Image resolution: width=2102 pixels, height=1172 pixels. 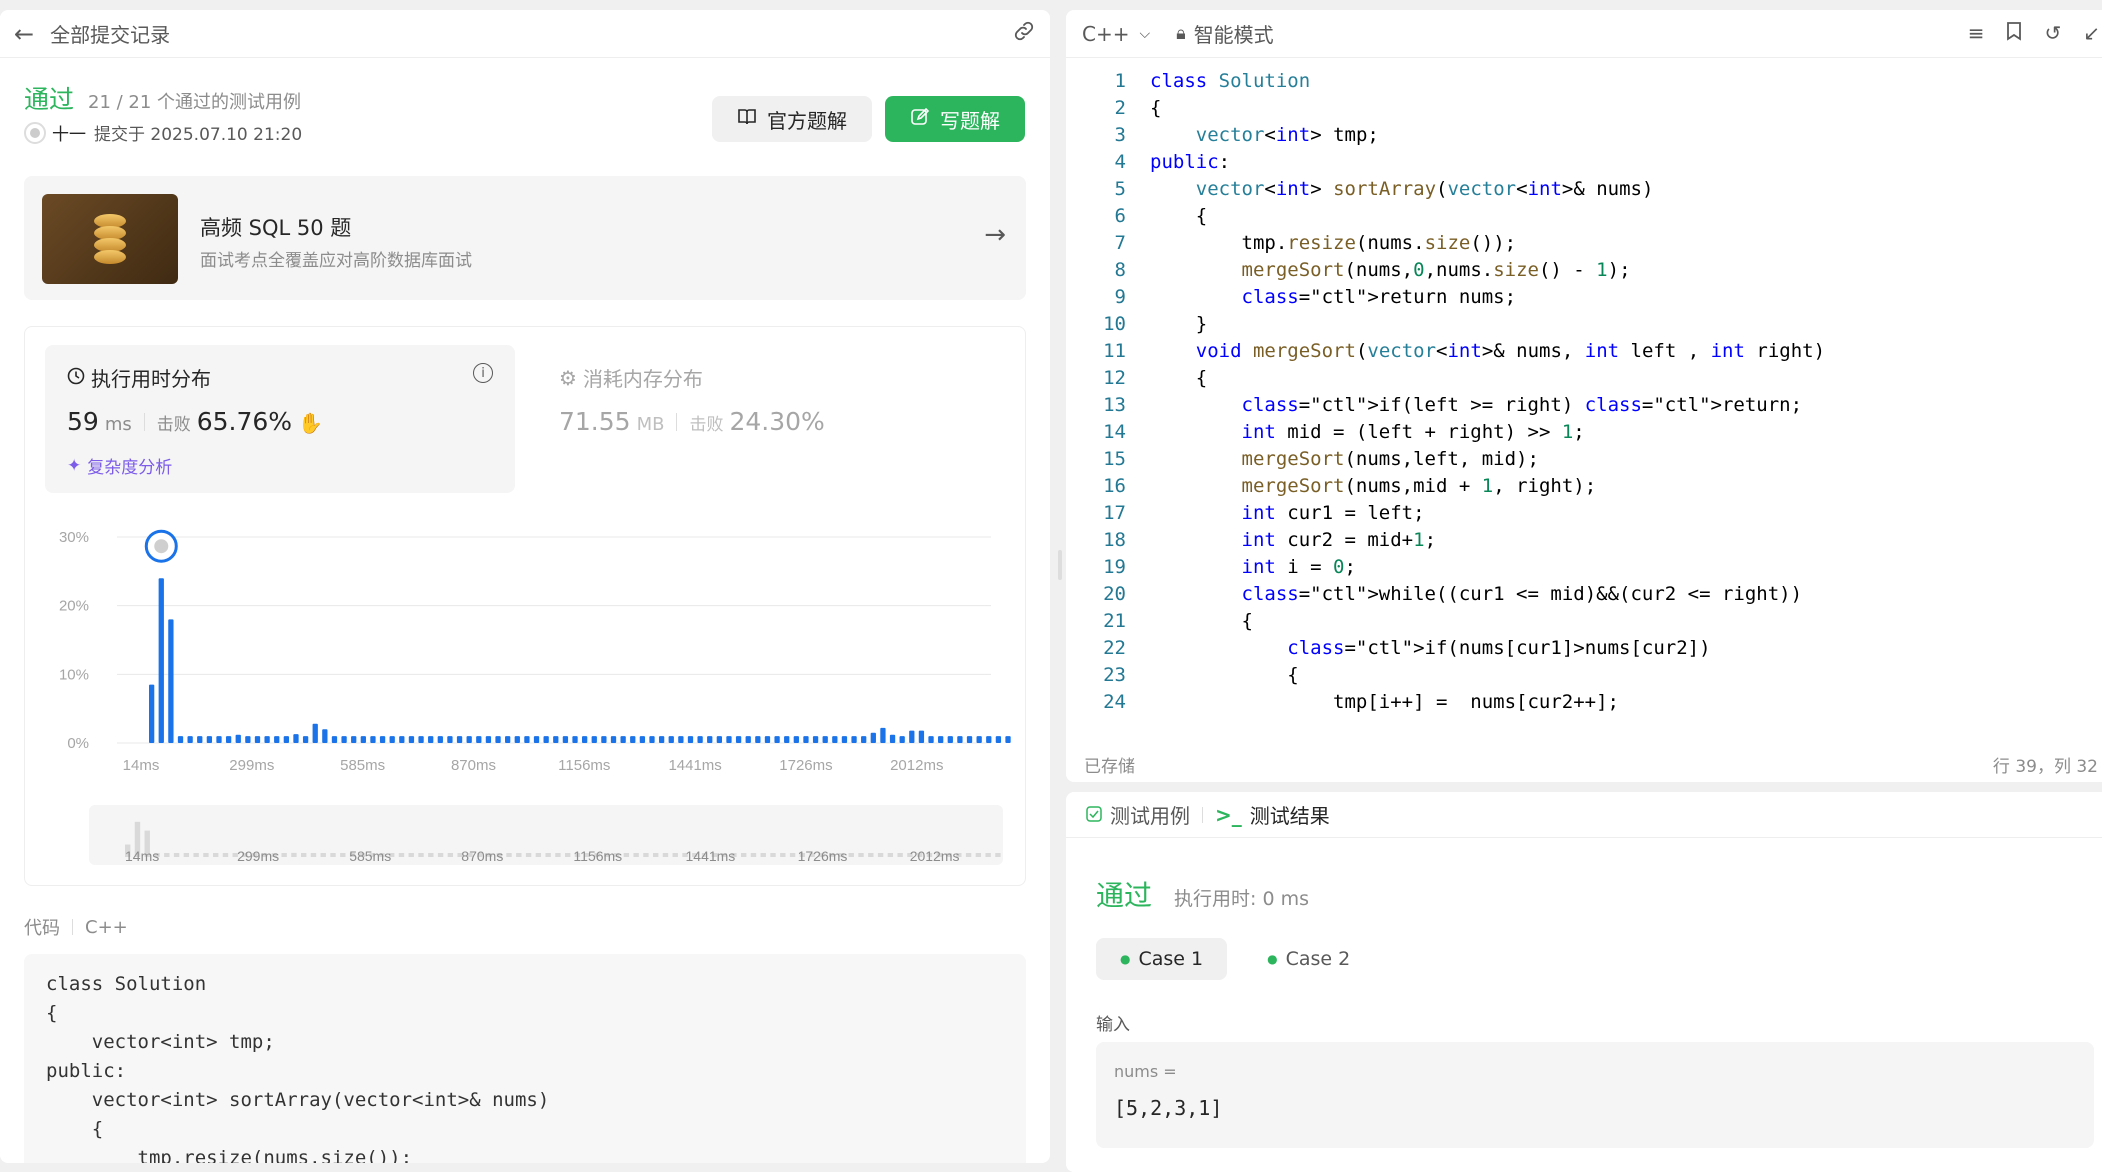 What do you see at coordinates (1390, 270) in the screenshot?
I see `line-source: mergeSort(nums,0,nums.size() - 1);` at bounding box center [1390, 270].